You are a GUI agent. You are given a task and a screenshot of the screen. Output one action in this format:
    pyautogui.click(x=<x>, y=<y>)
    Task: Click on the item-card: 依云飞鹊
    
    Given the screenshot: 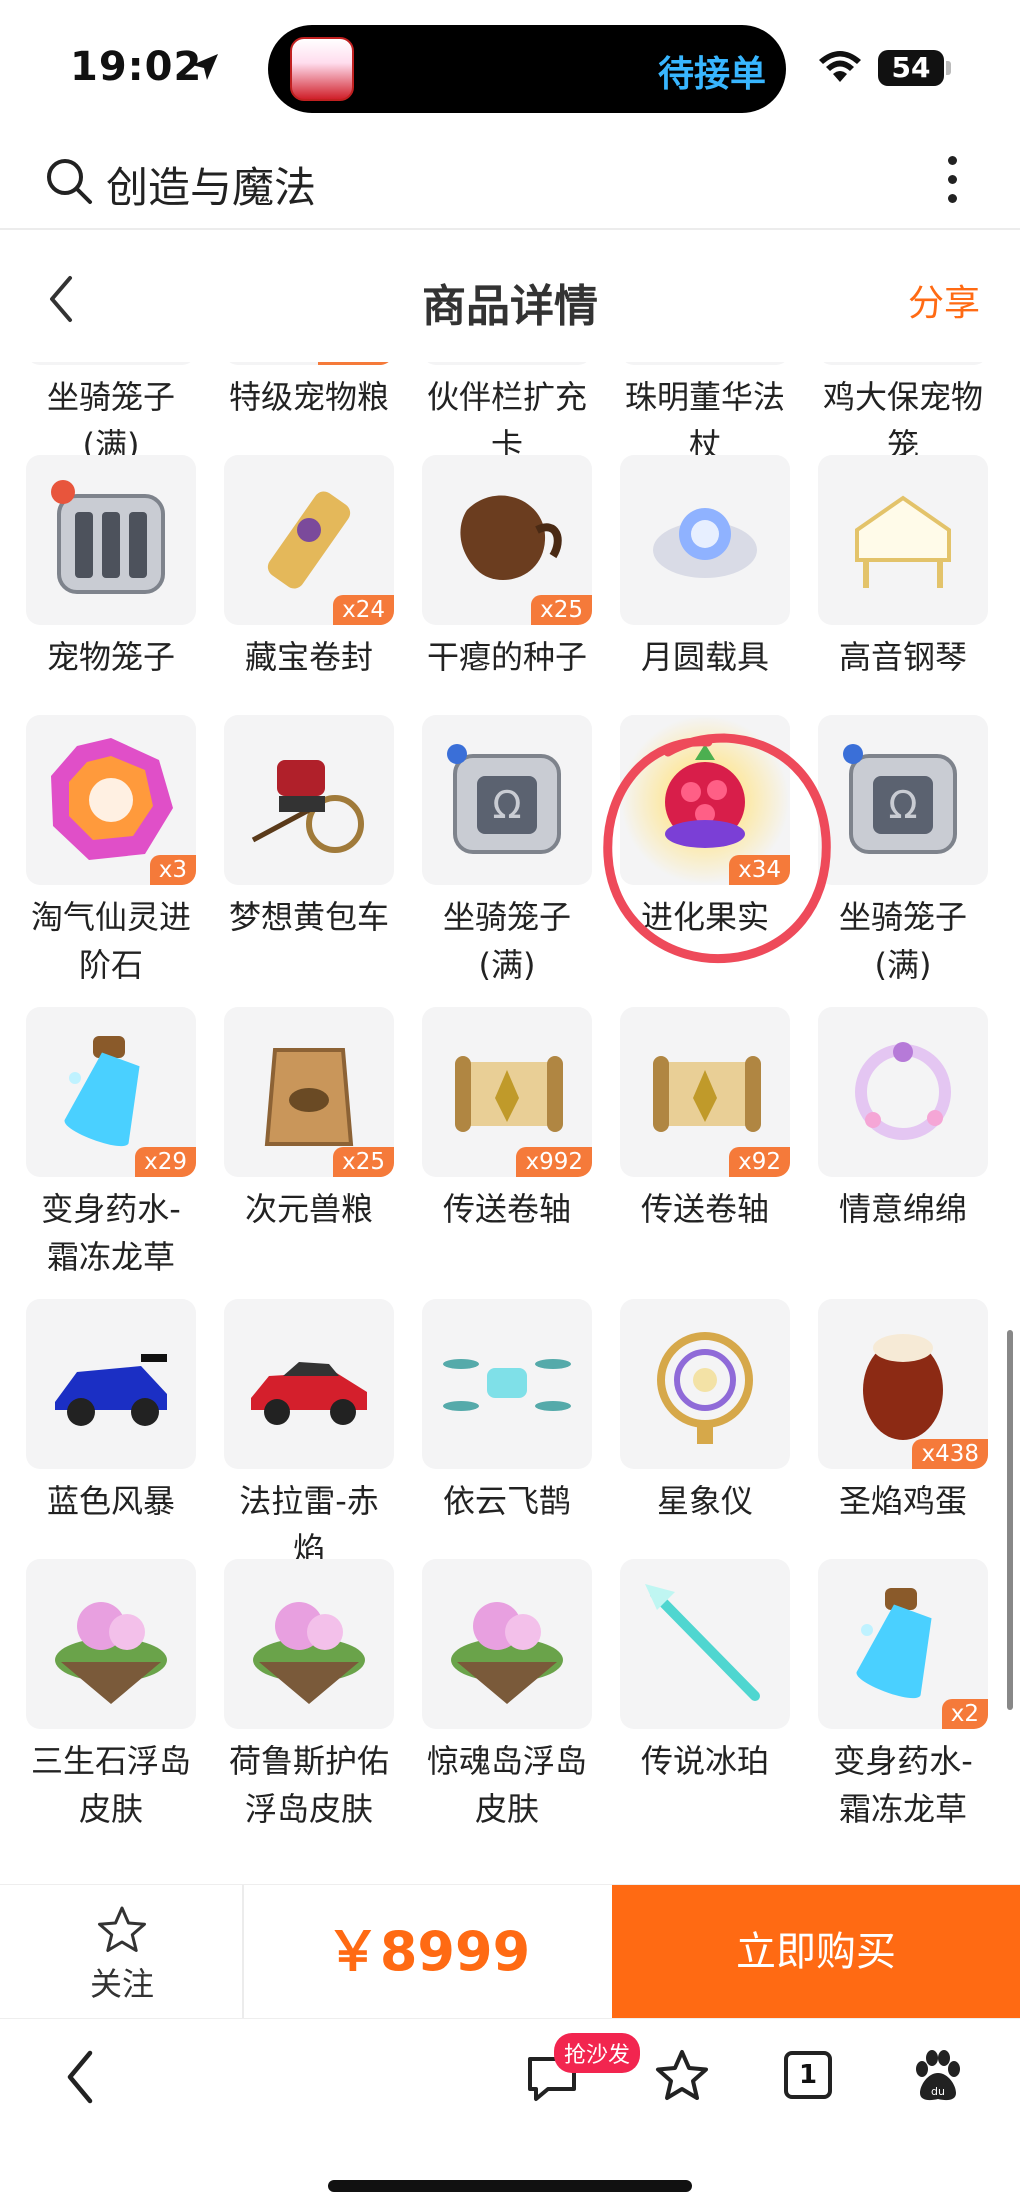 What is the action you would take?
    pyautogui.click(x=507, y=1429)
    